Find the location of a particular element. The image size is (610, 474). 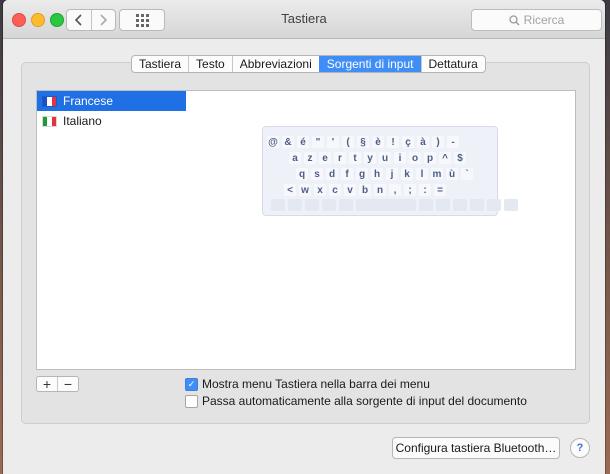

keyboard-key: n is located at coordinates (380, 190).